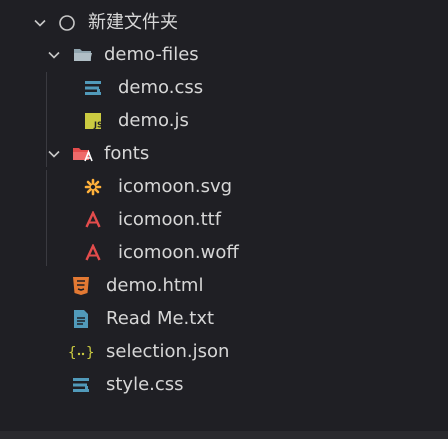 The height and width of the screenshot is (439, 448). What do you see at coordinates (81, 319) in the screenshot?
I see `text-file-icon` at bounding box center [81, 319].